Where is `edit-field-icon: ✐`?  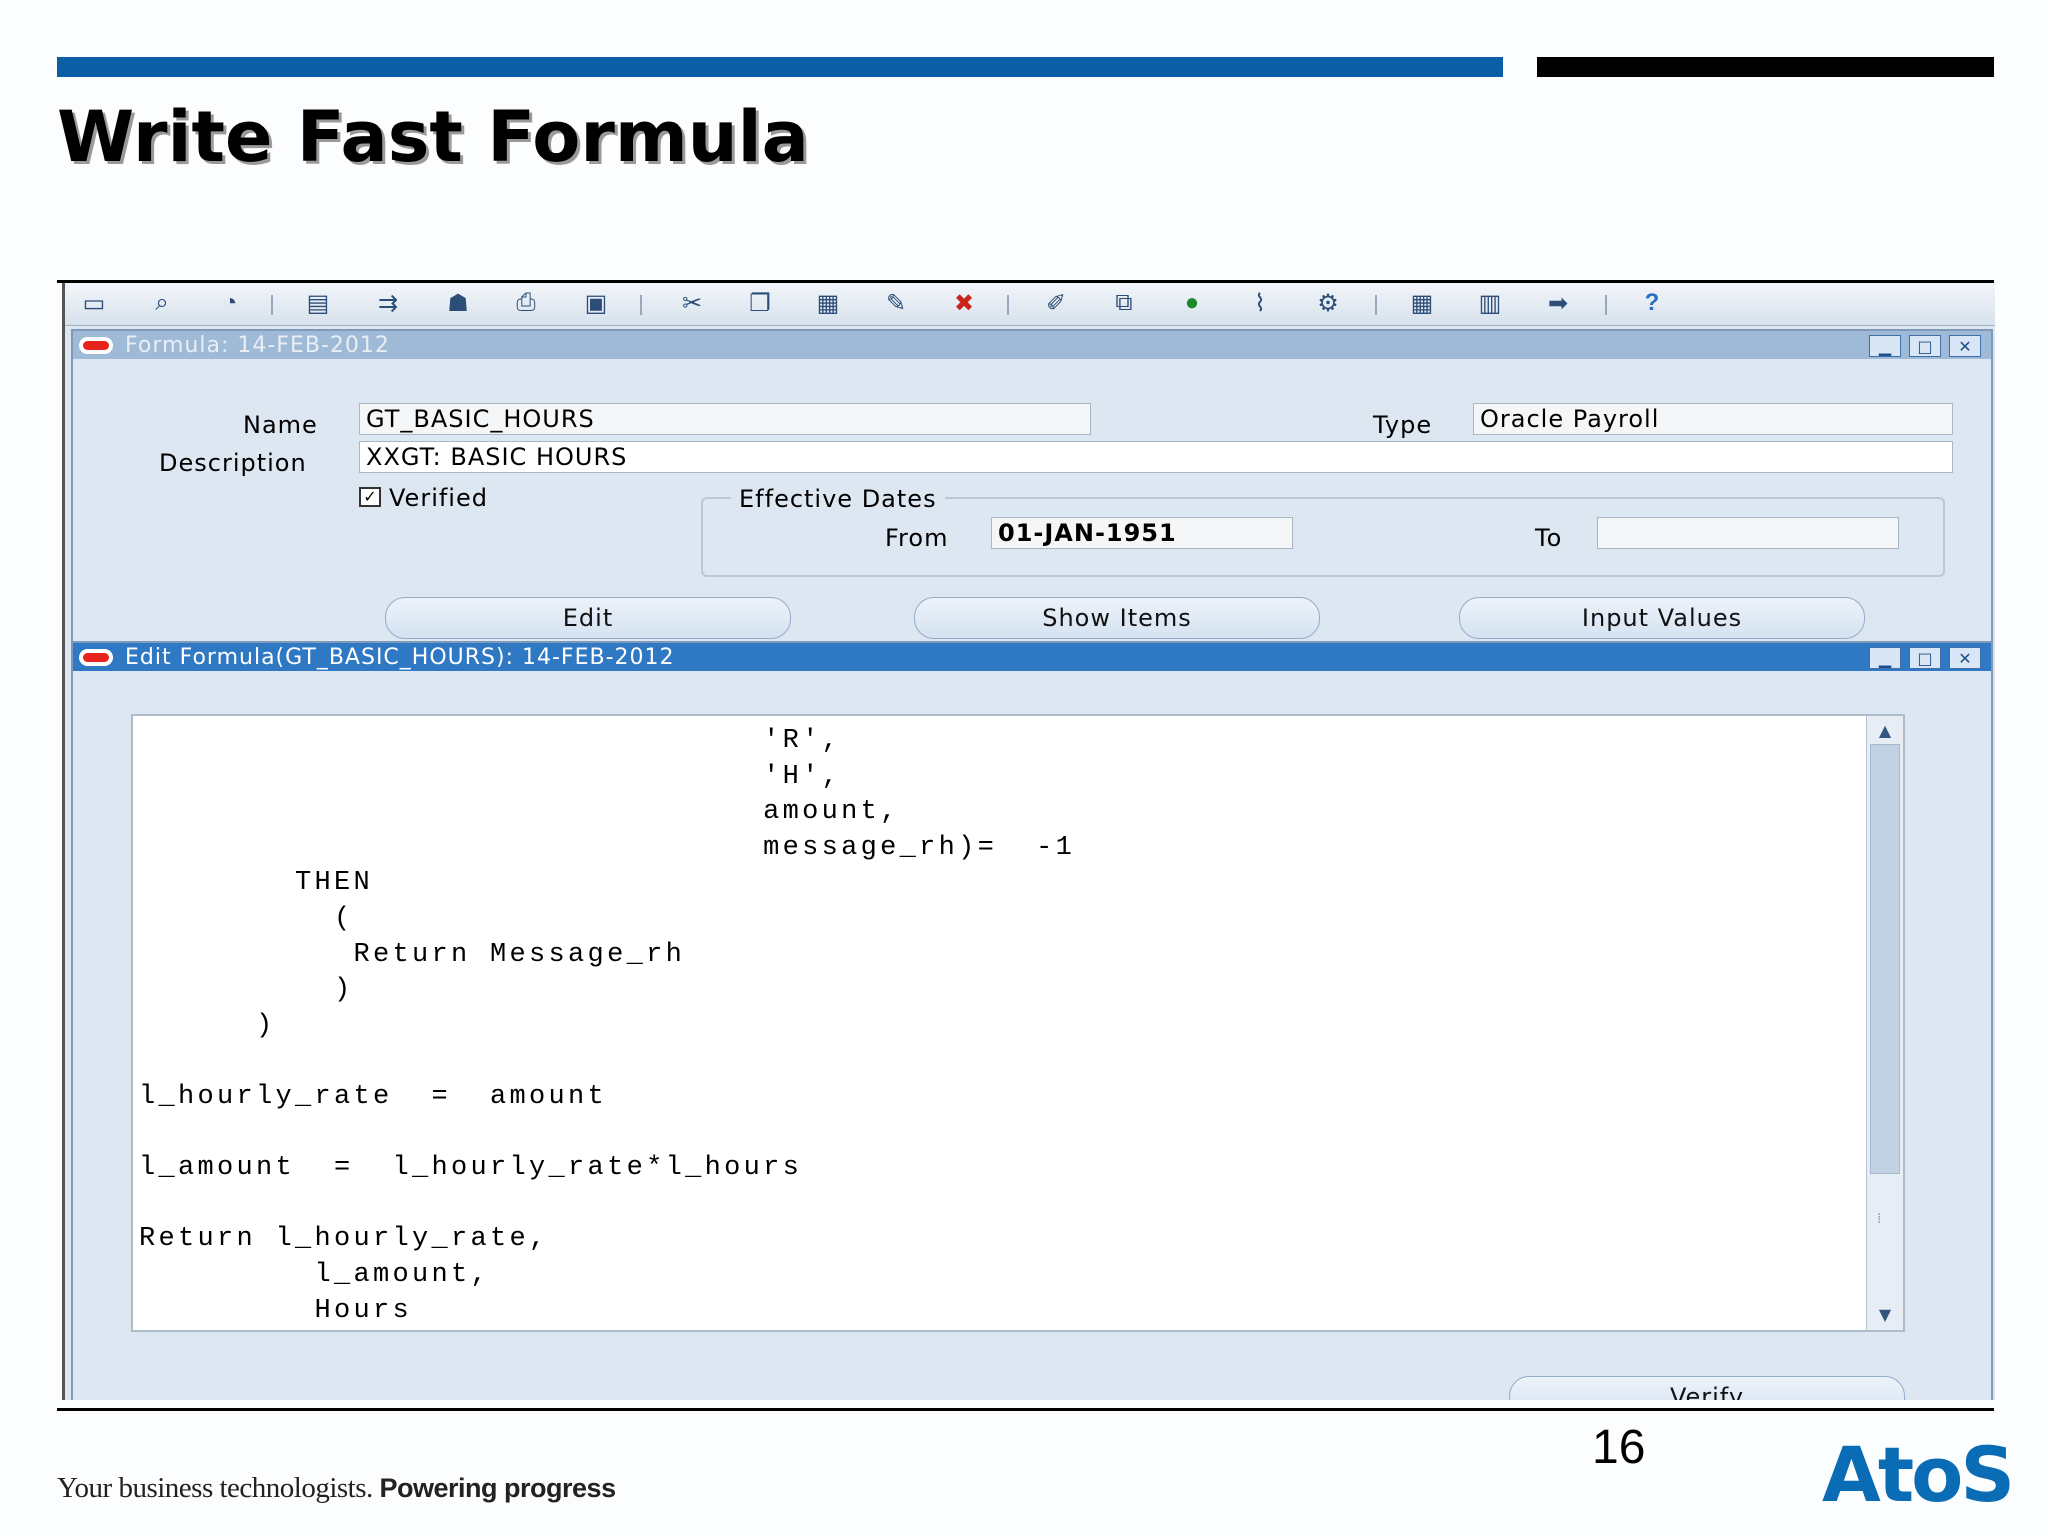
edit-field-icon: ✐ is located at coordinates (1056, 303).